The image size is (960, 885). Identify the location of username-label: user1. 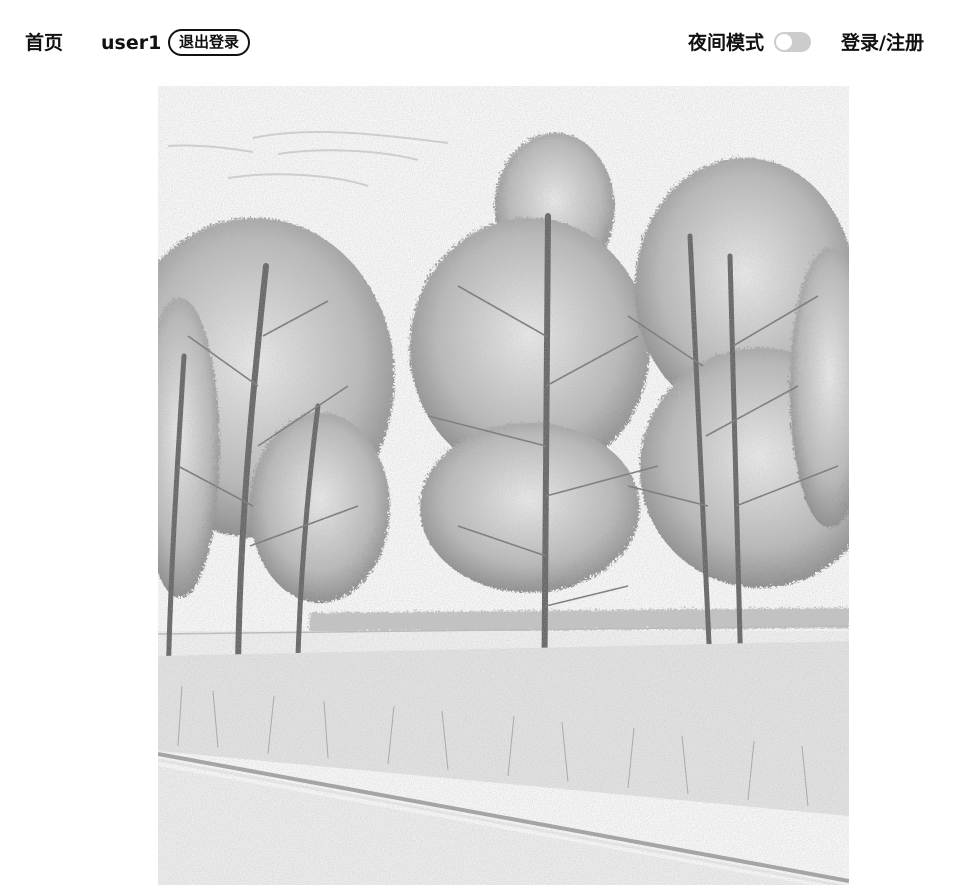
(131, 43).